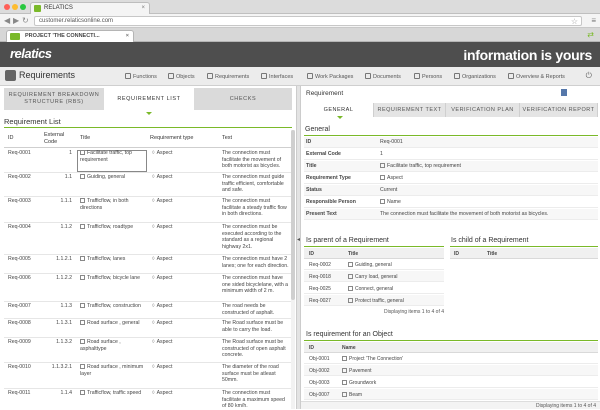  What do you see at coordinates (311, 254) in the screenshot?
I see `parent-column-id: ID` at bounding box center [311, 254].